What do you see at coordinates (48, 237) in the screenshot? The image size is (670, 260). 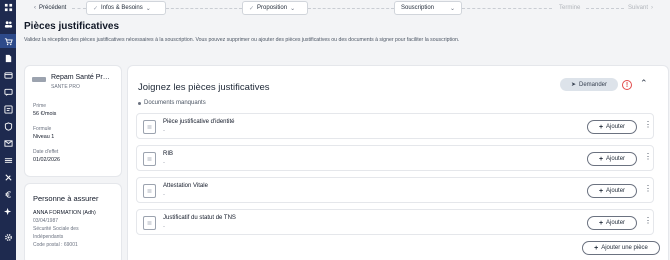 I see `insured-regime: Indépendants` at bounding box center [48, 237].